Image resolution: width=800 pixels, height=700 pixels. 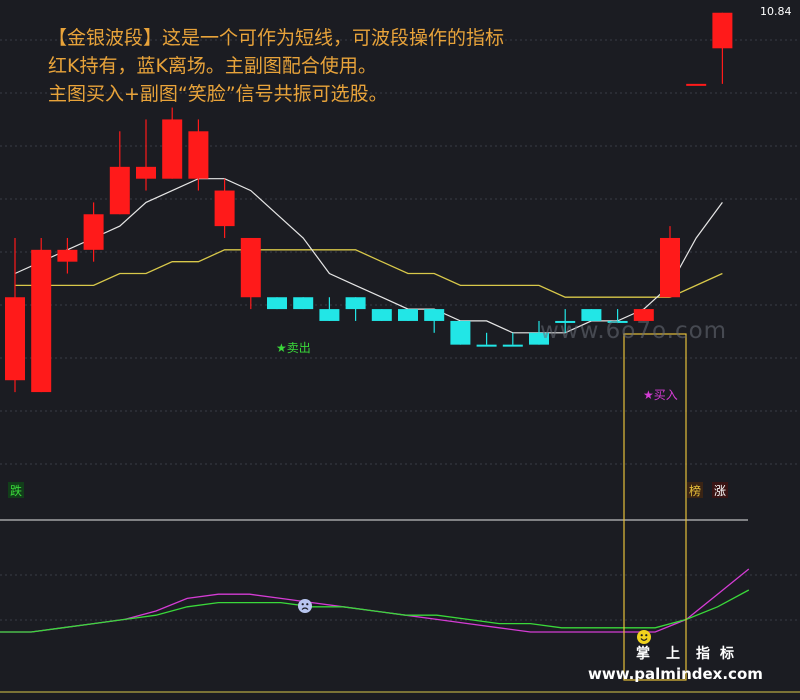 What do you see at coordinates (776, 11) in the screenshot?
I see `price-max-label: 10.84` at bounding box center [776, 11].